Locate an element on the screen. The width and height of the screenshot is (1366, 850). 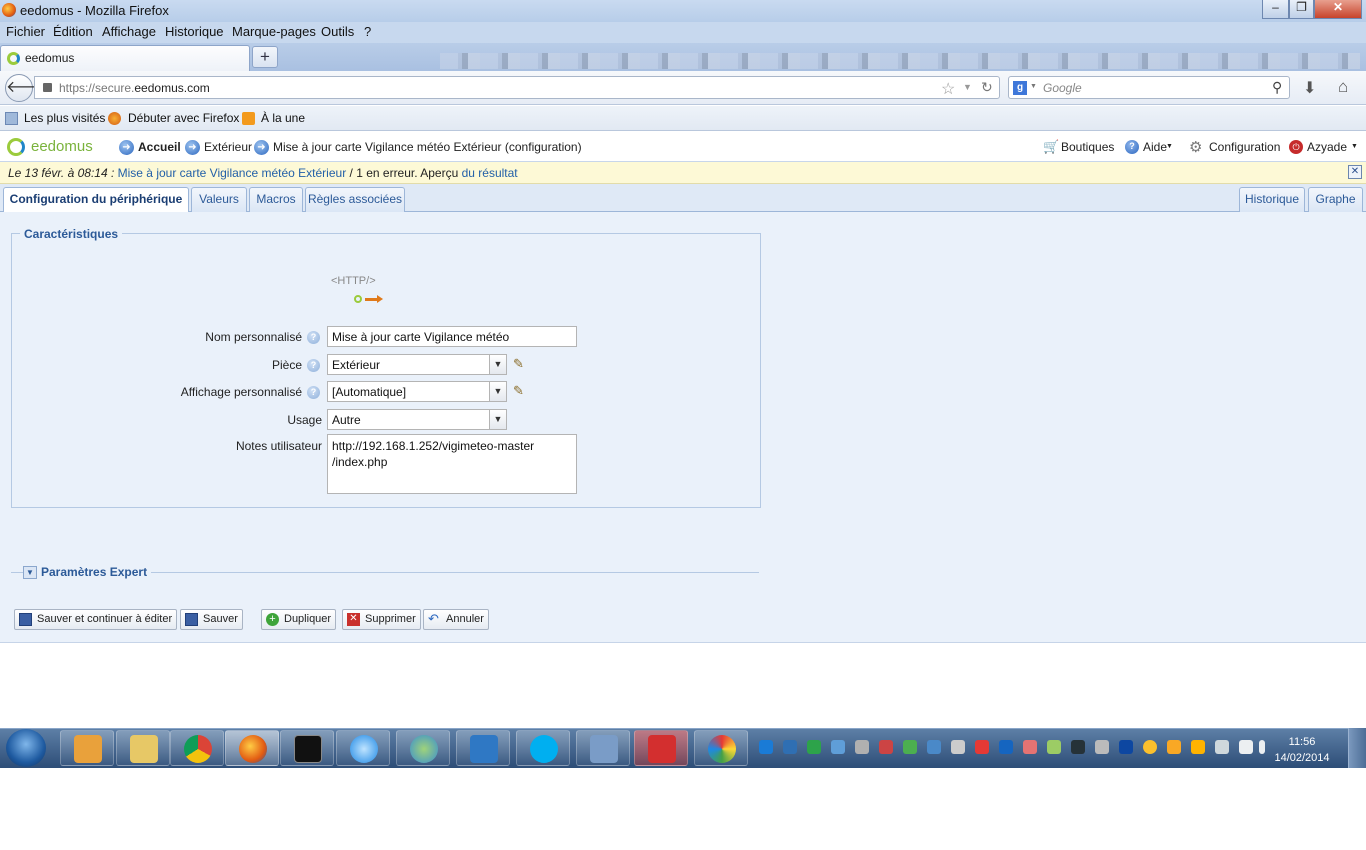
tab-configuration: Configuration du périphérique is located at coordinates (96, 200).